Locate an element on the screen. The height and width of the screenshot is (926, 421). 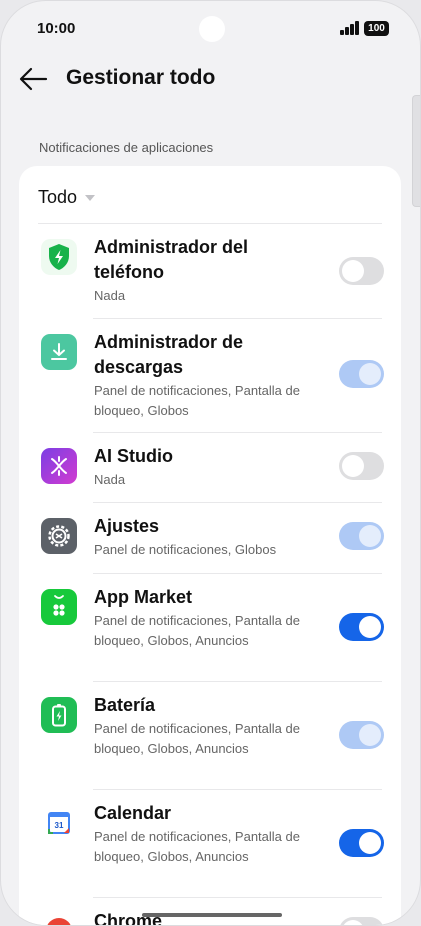
header: Gestionar todo is located at coordinates (210, 79).